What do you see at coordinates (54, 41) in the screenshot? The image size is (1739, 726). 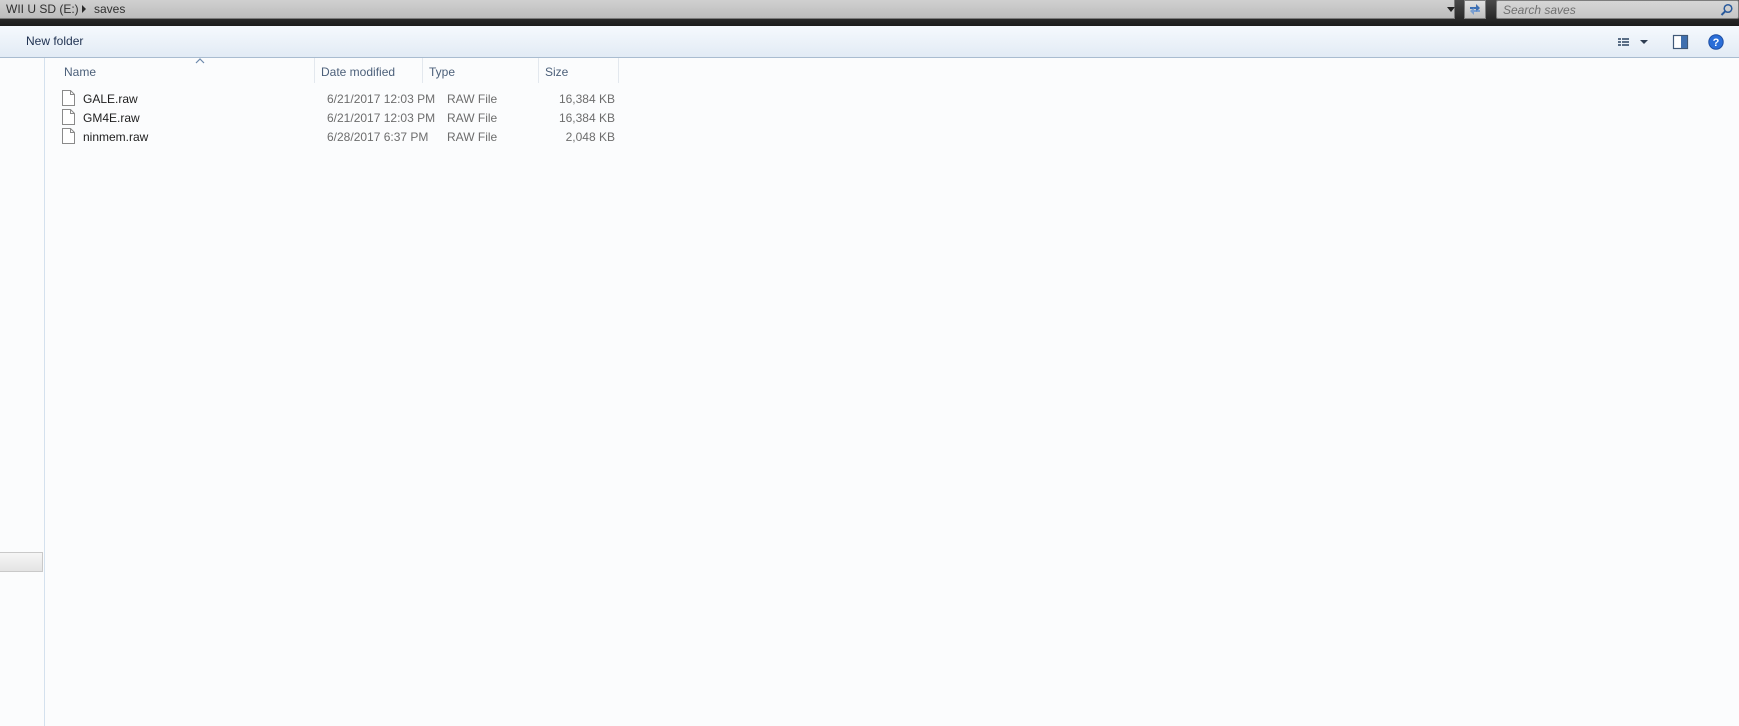 I see `new-folder-button: New folder` at bounding box center [54, 41].